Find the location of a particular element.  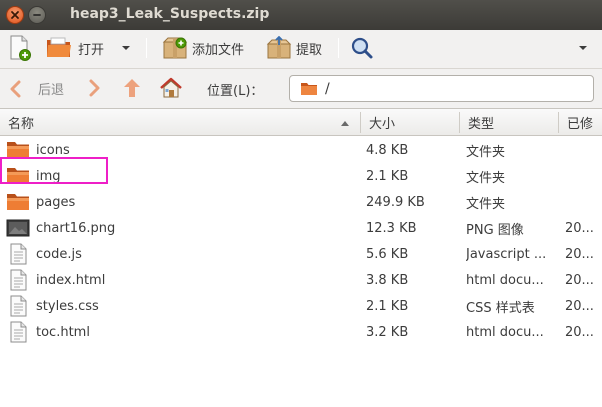

file-name: index.html is located at coordinates (71, 280).